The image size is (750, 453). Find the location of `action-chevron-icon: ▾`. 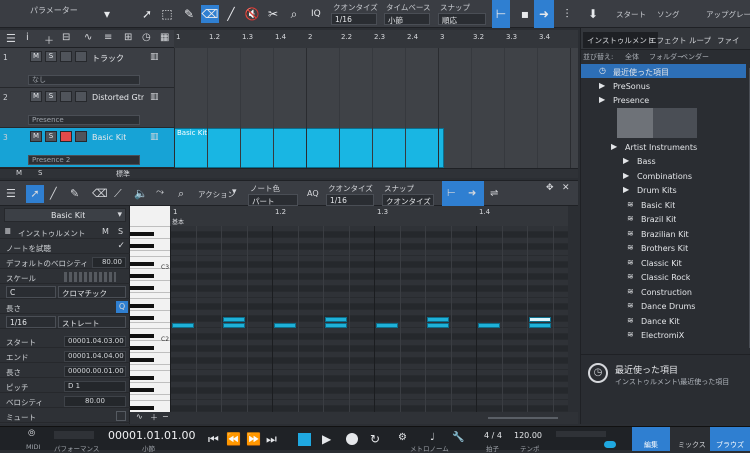

action-chevron-icon: ▾ is located at coordinates (234, 192).